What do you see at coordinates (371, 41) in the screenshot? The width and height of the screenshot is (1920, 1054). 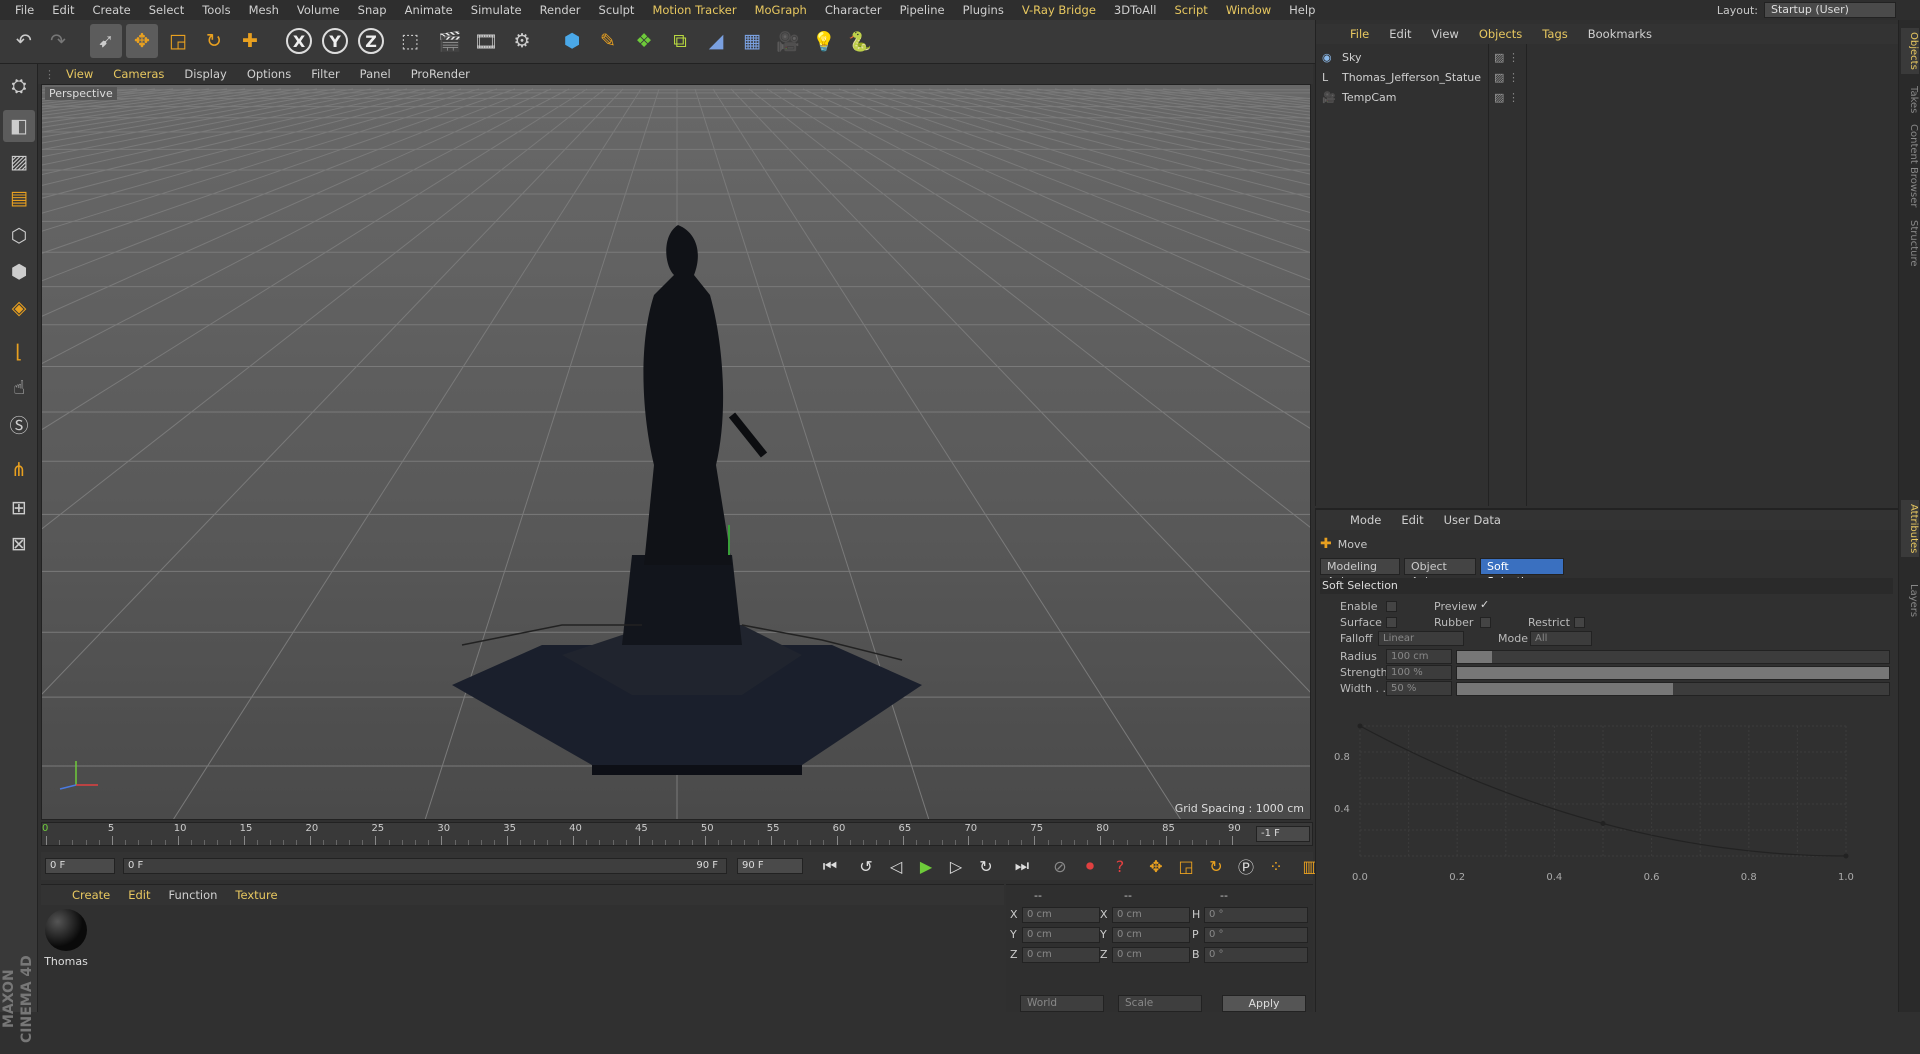 I see `z-axis-lock-icon: Z` at bounding box center [371, 41].